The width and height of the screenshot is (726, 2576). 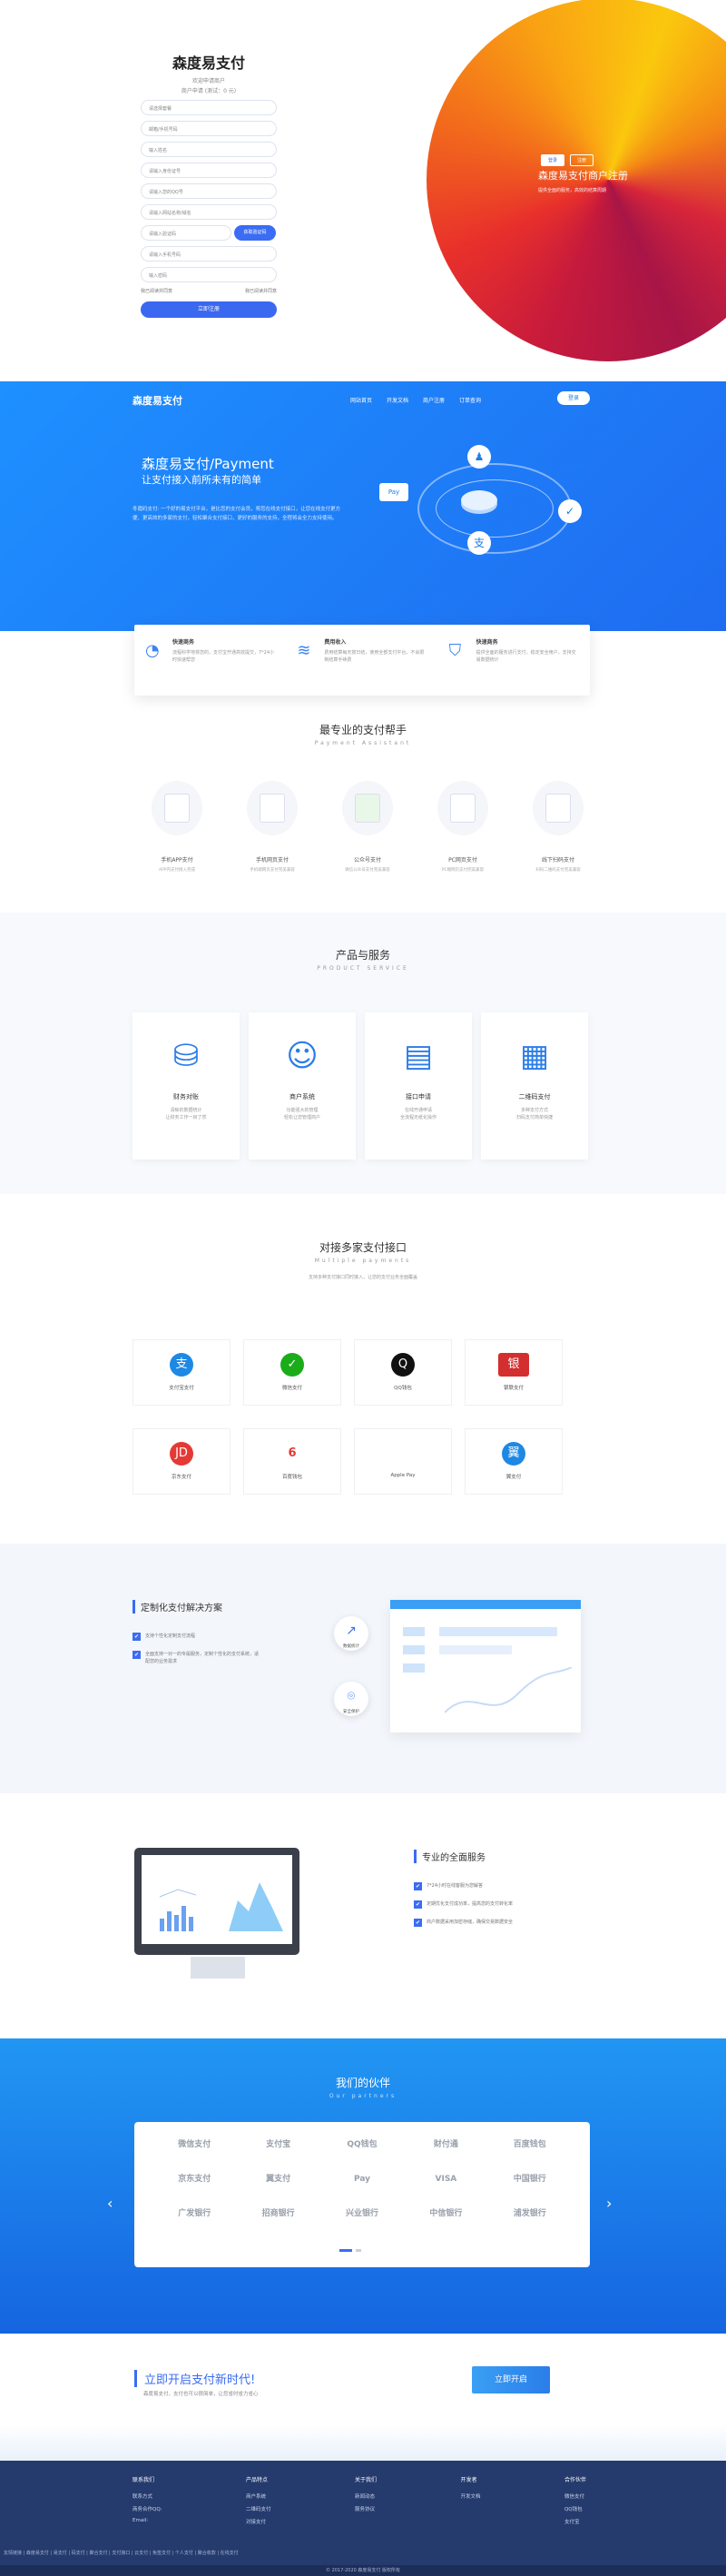 I want to click on helper-item: 公众号支付 微信公众号支付完美兼容, so click(x=367, y=827).